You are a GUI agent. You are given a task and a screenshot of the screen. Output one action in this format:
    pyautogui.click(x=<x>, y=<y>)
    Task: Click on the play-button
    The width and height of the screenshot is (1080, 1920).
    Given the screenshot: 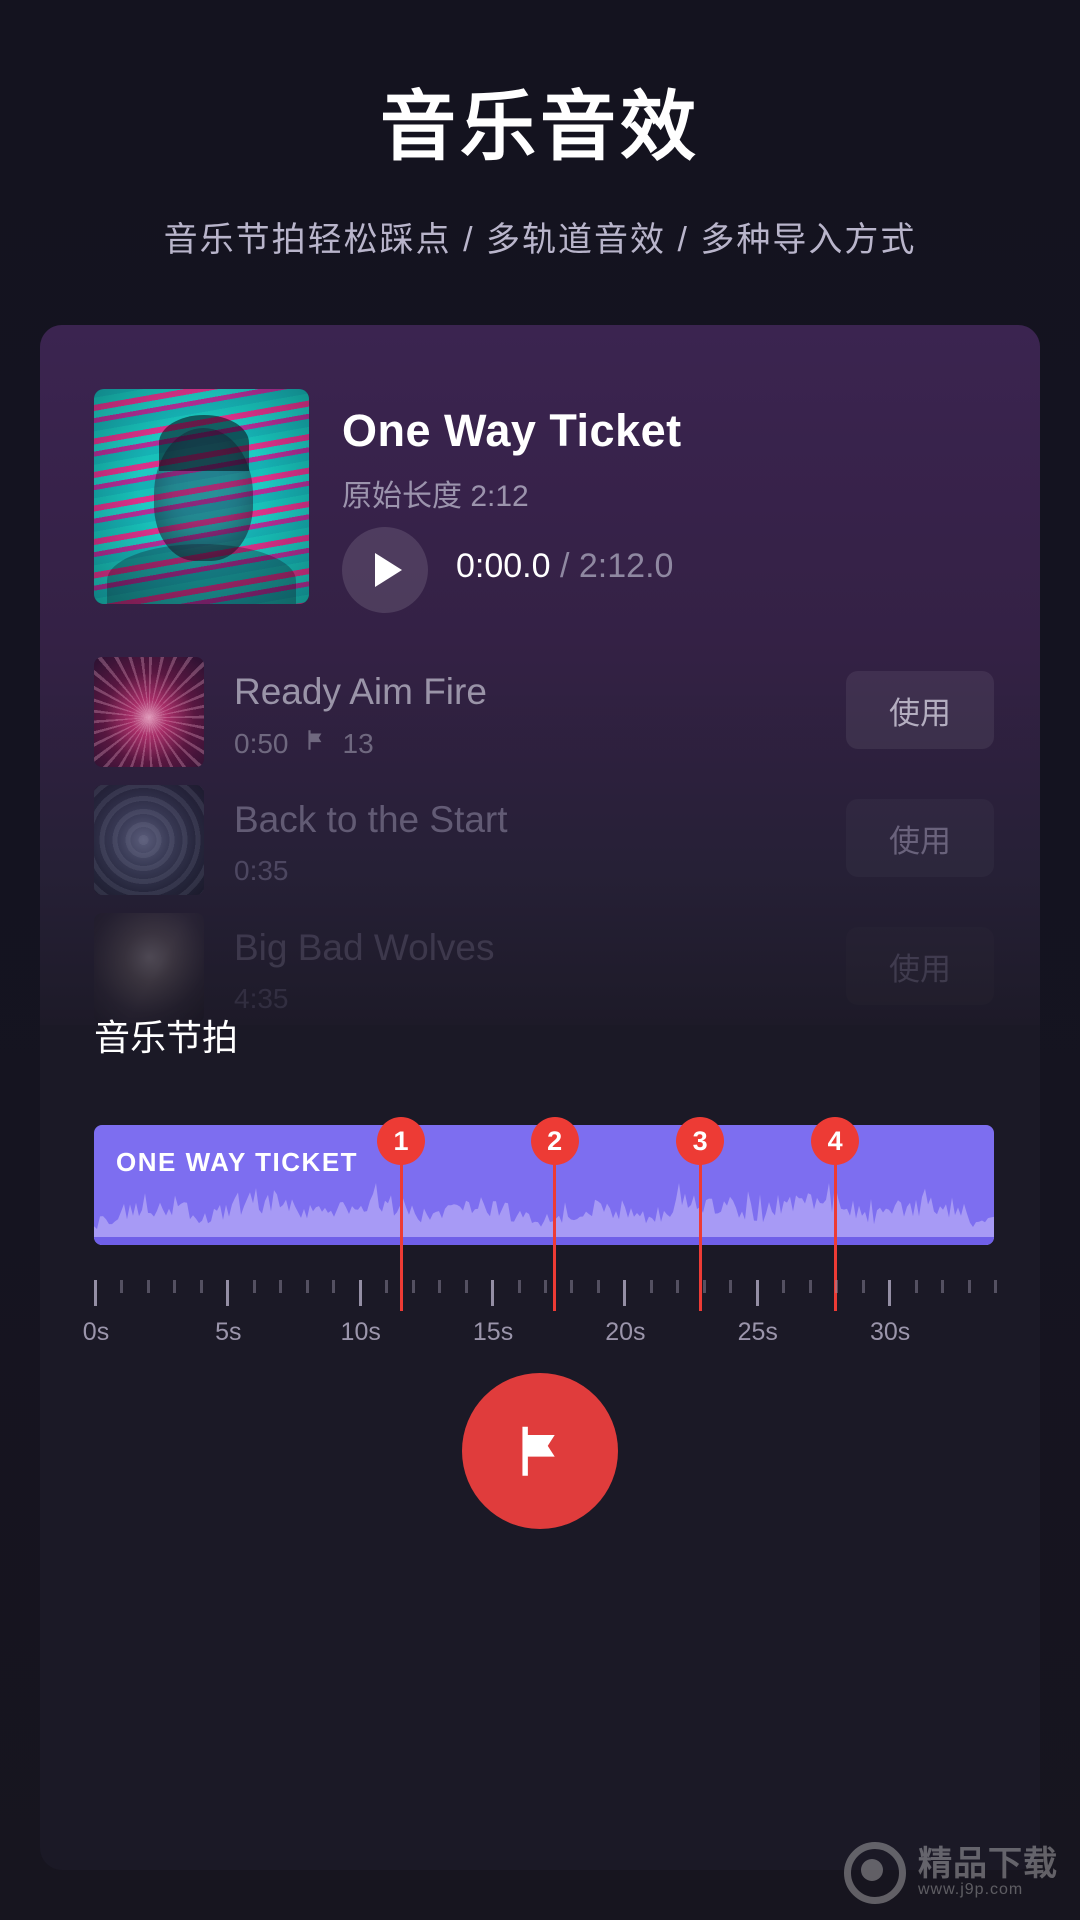 What is the action you would take?
    pyautogui.click(x=385, y=570)
    